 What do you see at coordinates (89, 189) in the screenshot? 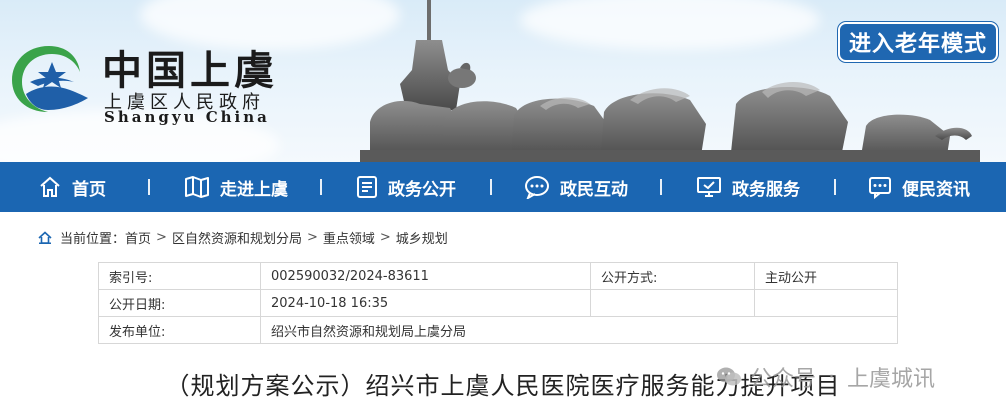
I see `nav-item-label: 首页` at bounding box center [89, 189].